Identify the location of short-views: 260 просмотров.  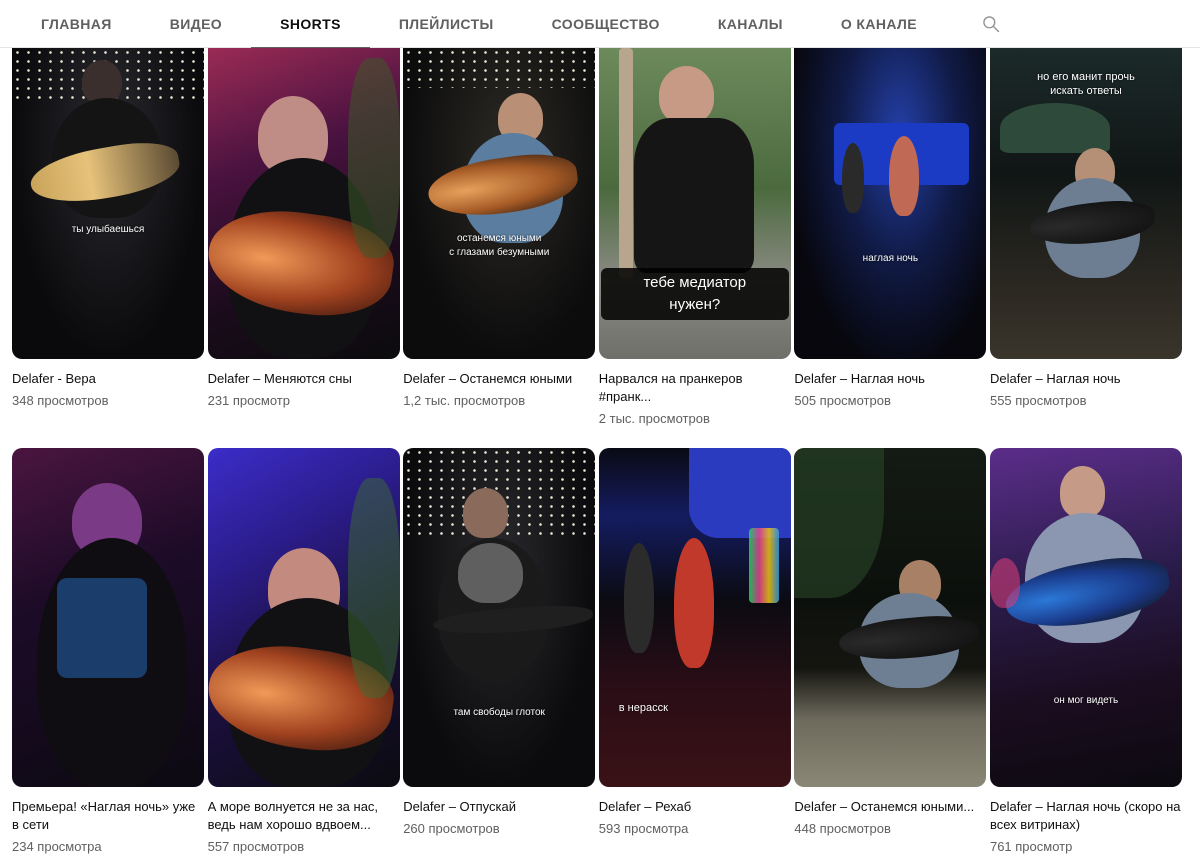
(451, 828).